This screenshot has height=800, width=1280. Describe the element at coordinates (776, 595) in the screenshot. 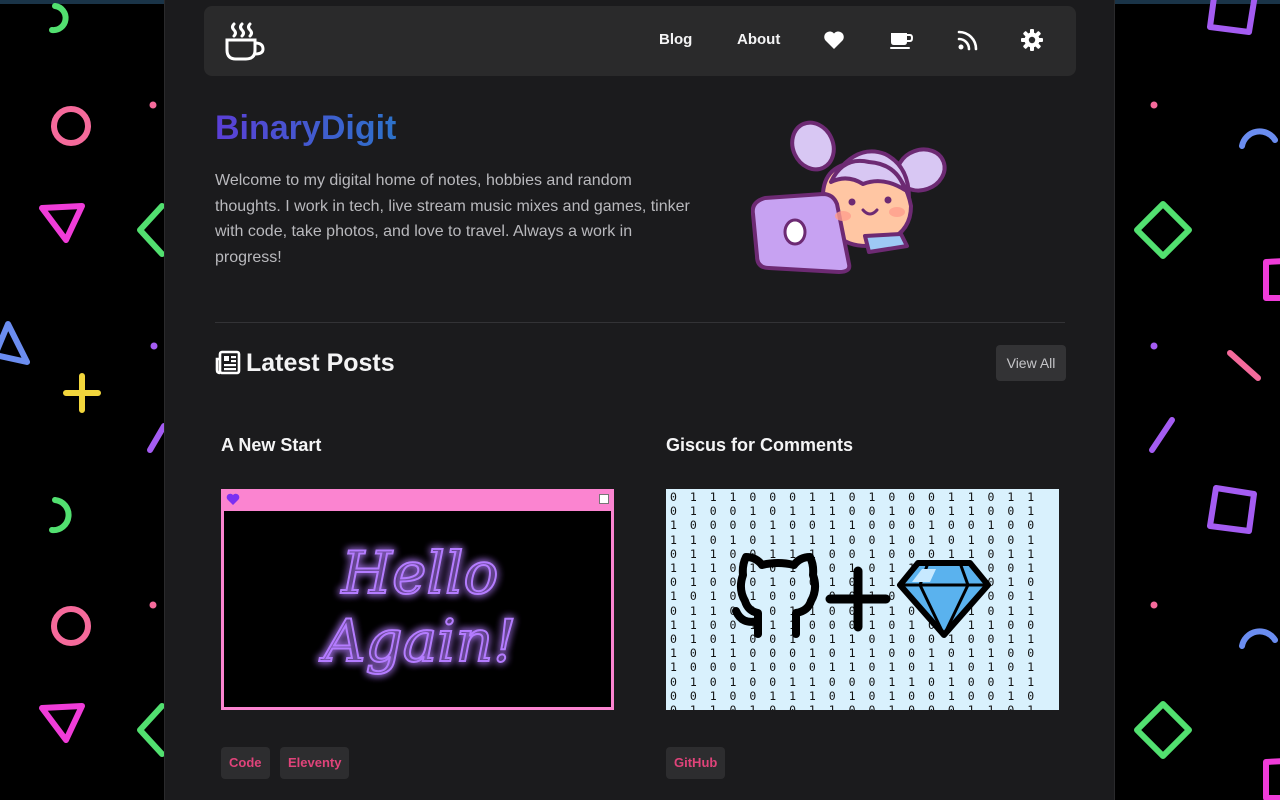

I see `github-octocat-icon` at that location.